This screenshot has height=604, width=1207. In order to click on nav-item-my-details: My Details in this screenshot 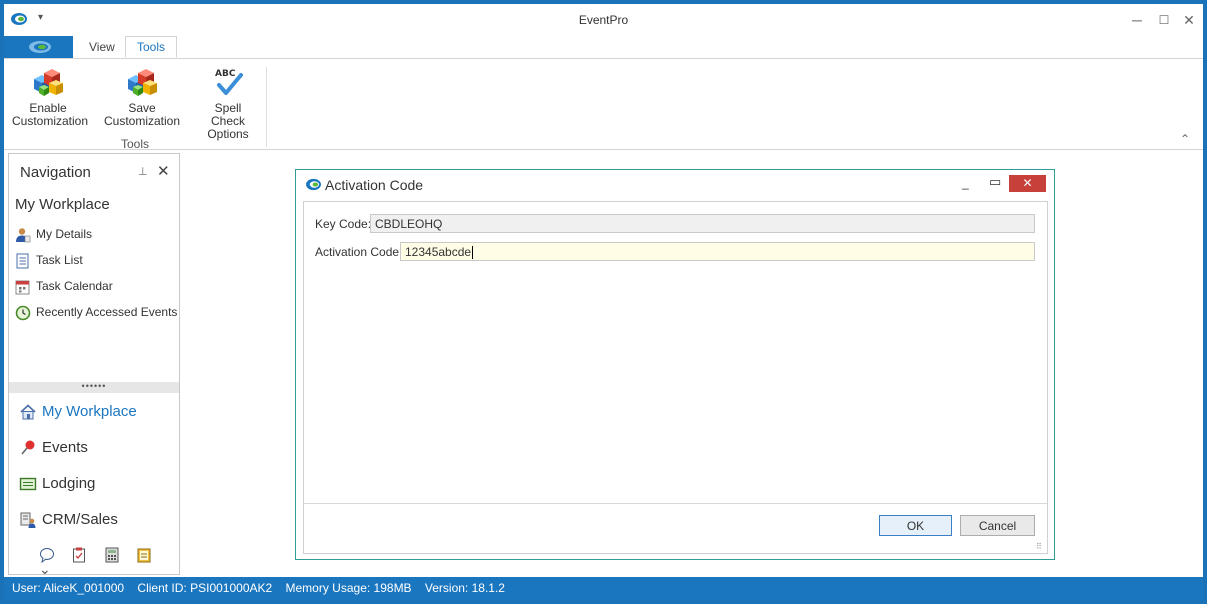, I will do `click(53, 234)`.